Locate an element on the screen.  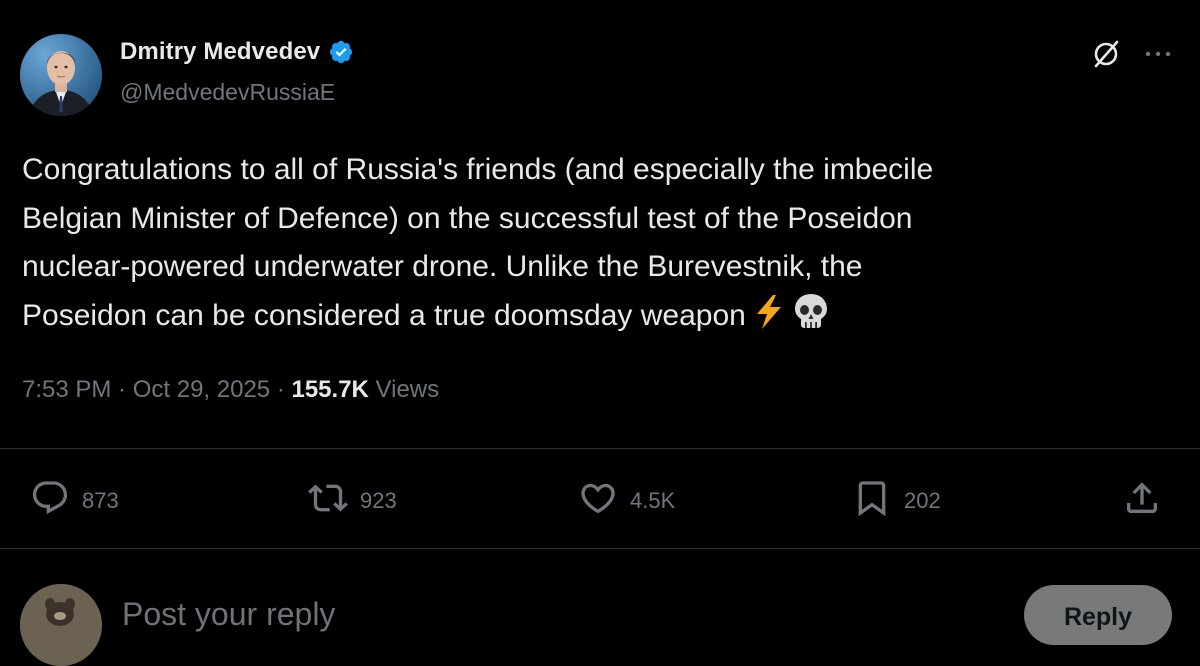
share-icon is located at coordinates (1142, 501).